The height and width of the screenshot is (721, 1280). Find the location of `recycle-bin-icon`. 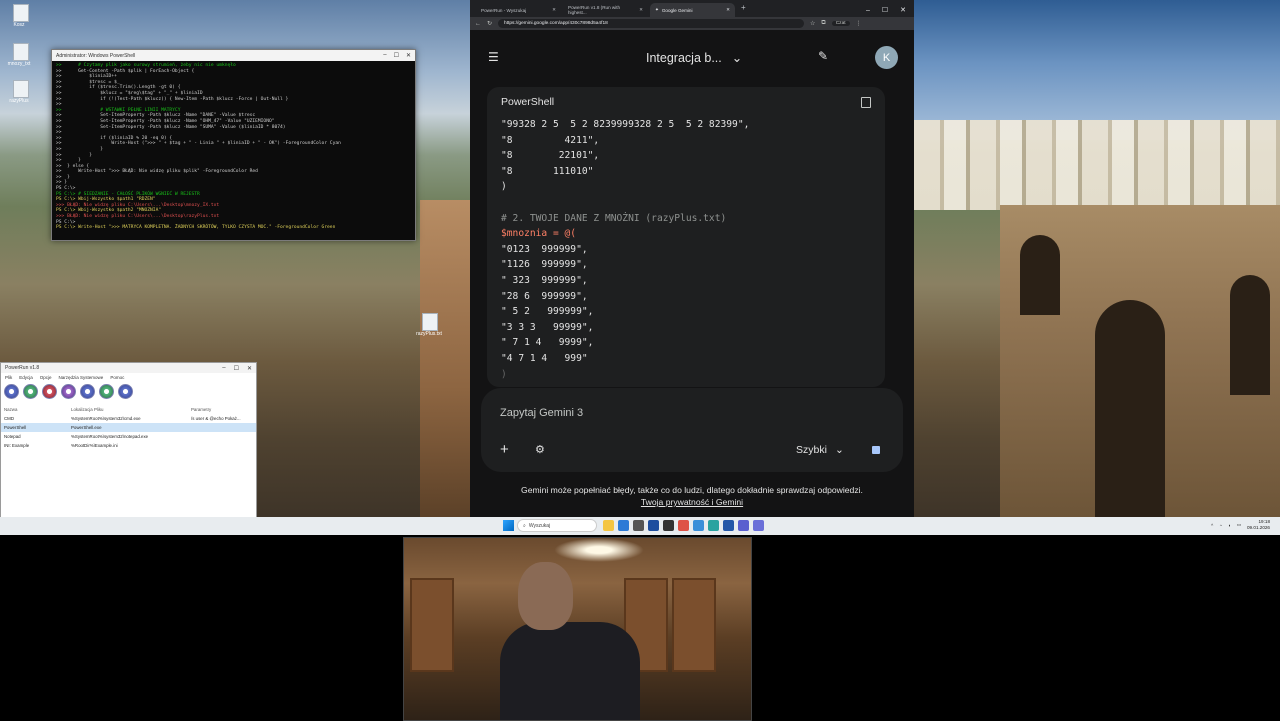

recycle-bin-icon is located at coordinates (21, 13).